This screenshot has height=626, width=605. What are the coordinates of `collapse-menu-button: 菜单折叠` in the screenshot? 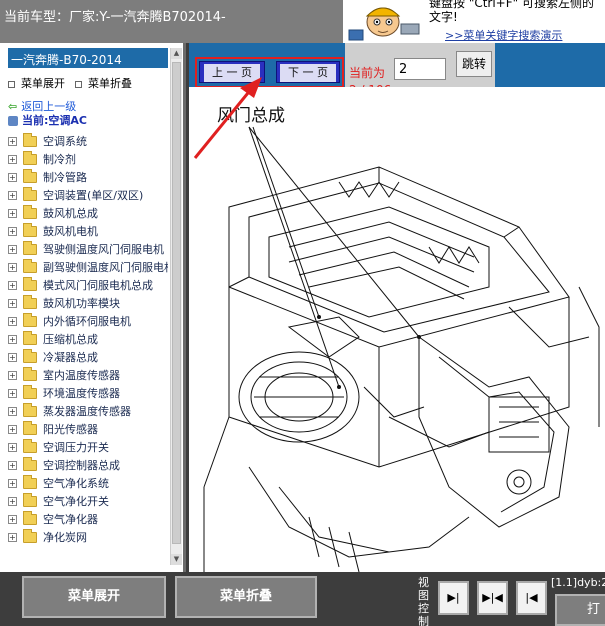 It's located at (246, 597).